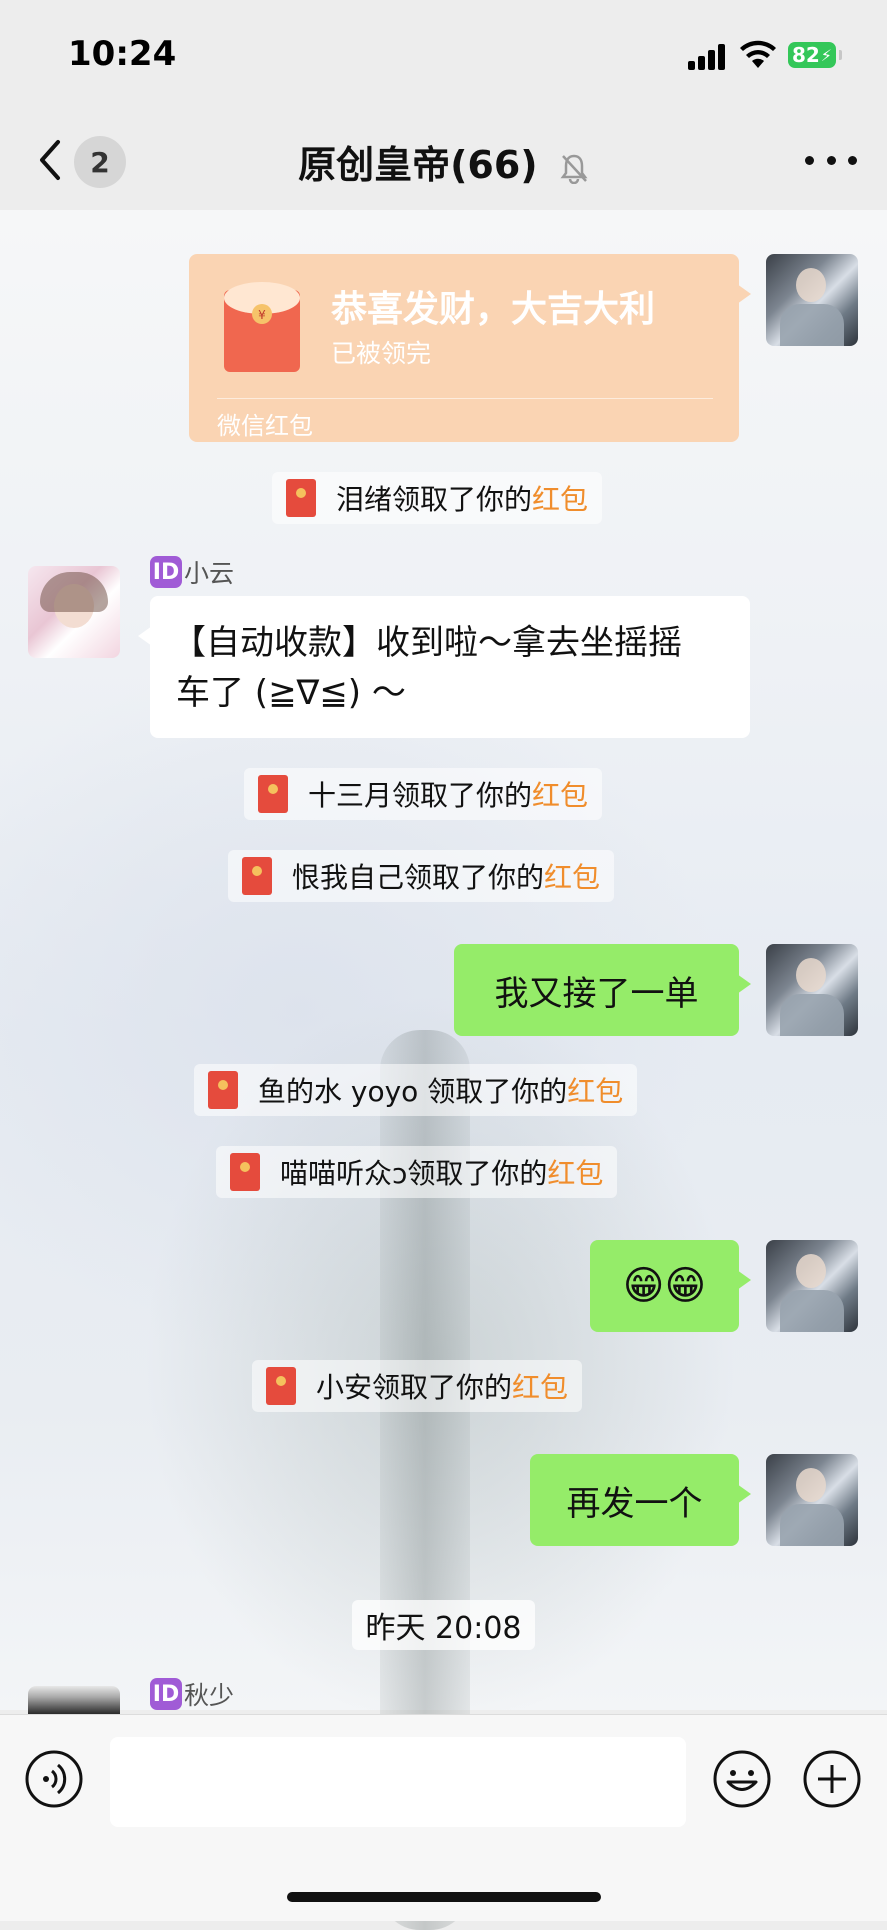 The width and height of the screenshot is (887, 1930). I want to click on outgoing-message-bubble: 😁😁, so click(670, 1286).